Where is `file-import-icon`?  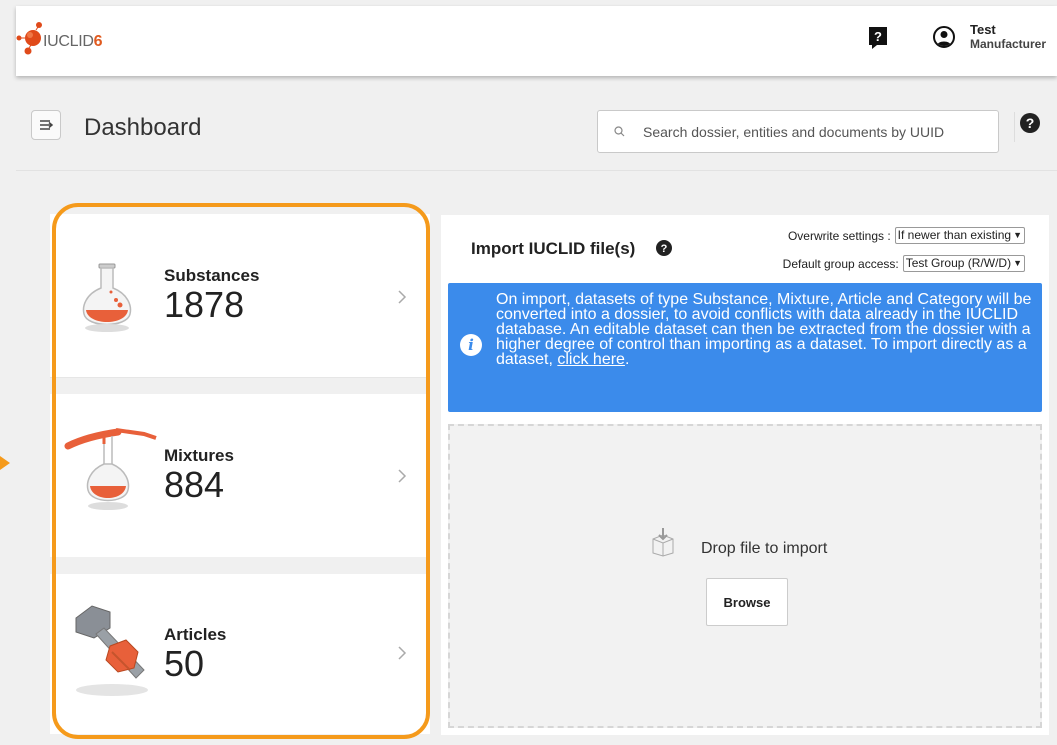 file-import-icon is located at coordinates (663, 542).